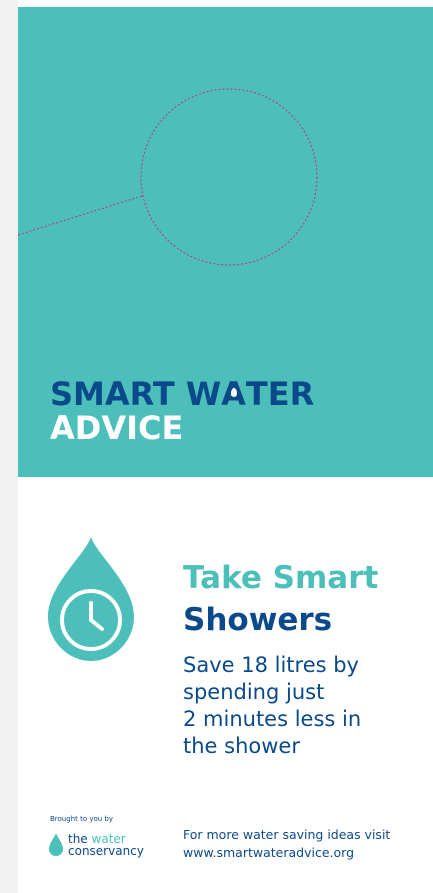 The width and height of the screenshot is (433, 893). Describe the element at coordinates (136, 394) in the screenshot. I see `logo-text-smart-w: SMART W` at that location.